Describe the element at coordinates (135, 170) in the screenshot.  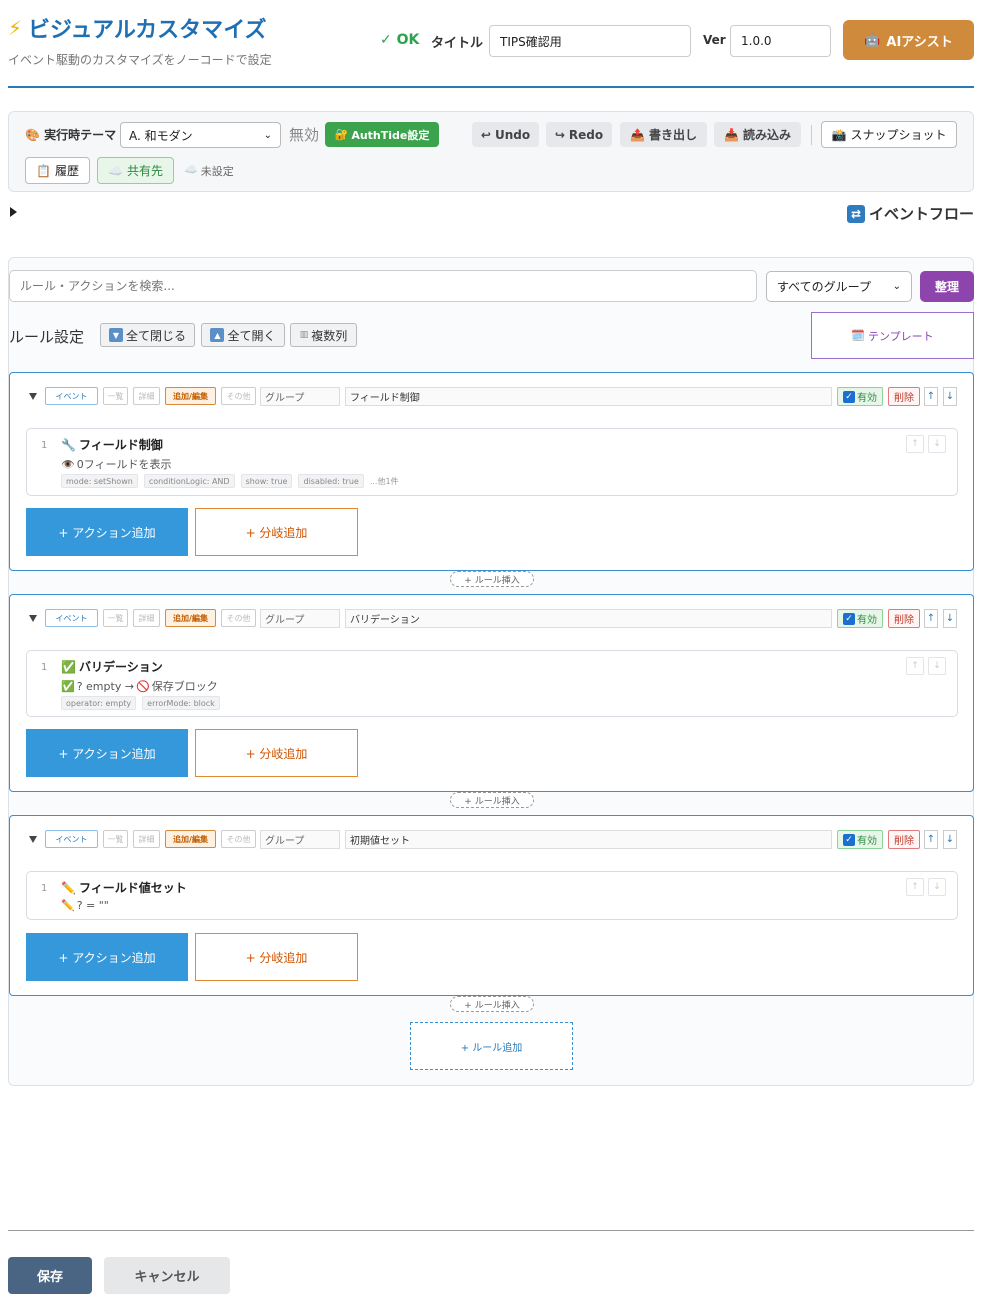
I see `share-button: ☁️ 共有先` at that location.